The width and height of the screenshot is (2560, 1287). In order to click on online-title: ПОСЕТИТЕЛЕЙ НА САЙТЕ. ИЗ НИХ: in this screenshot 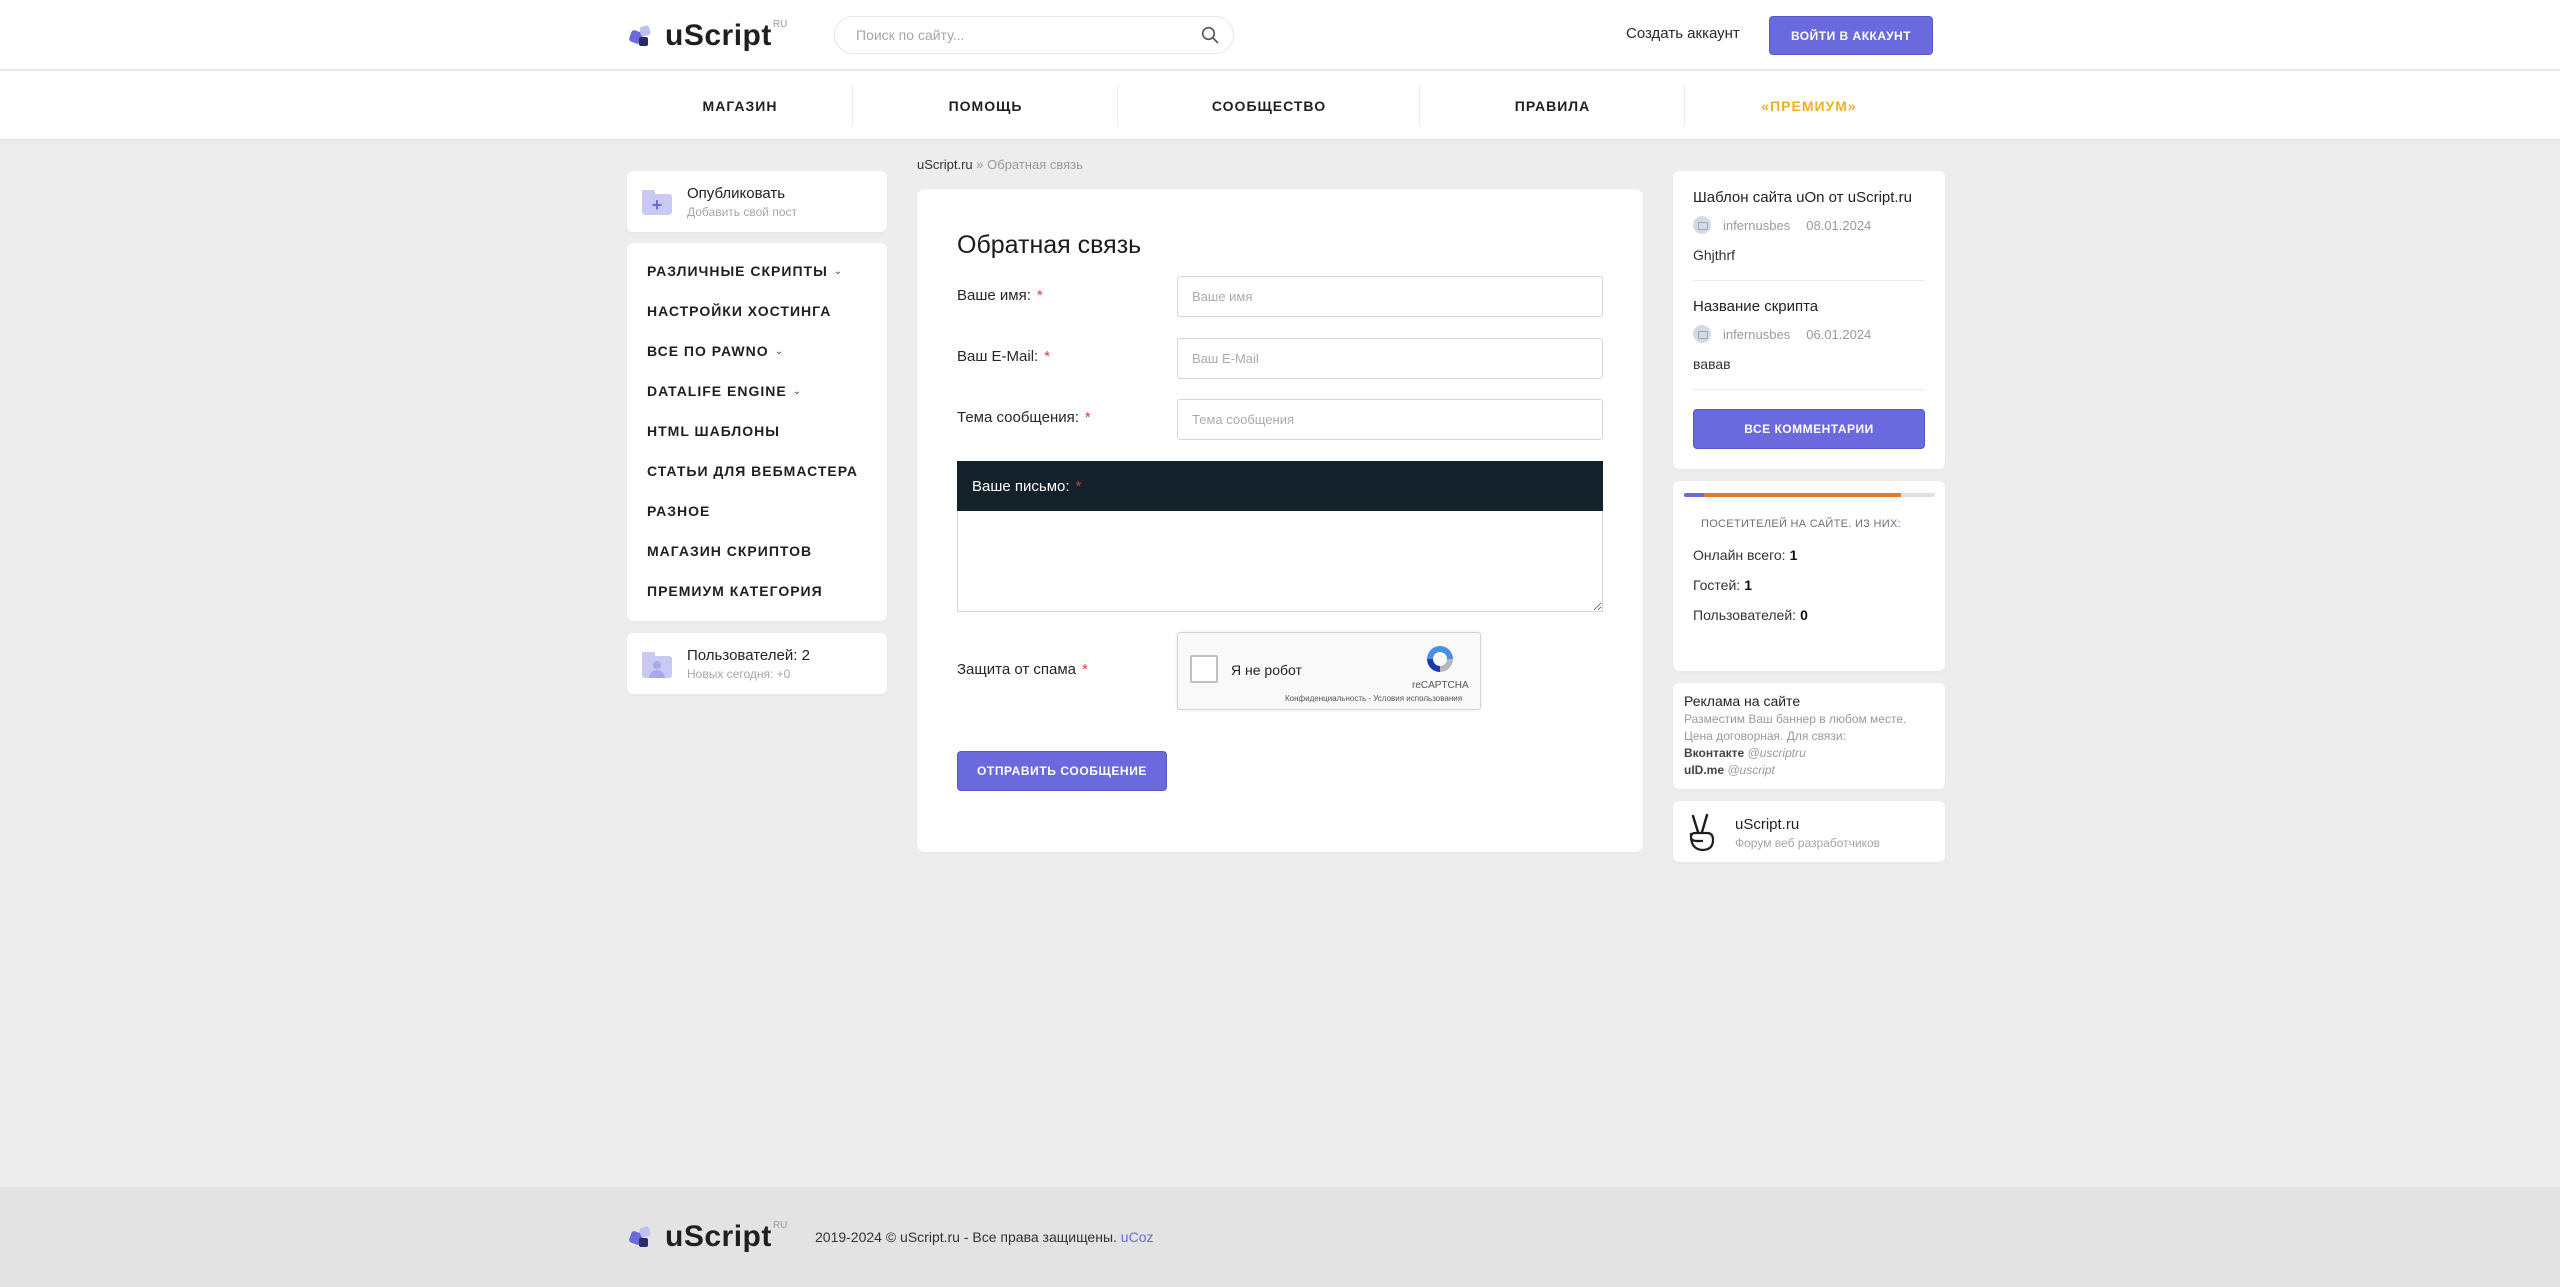, I will do `click(1801, 524)`.